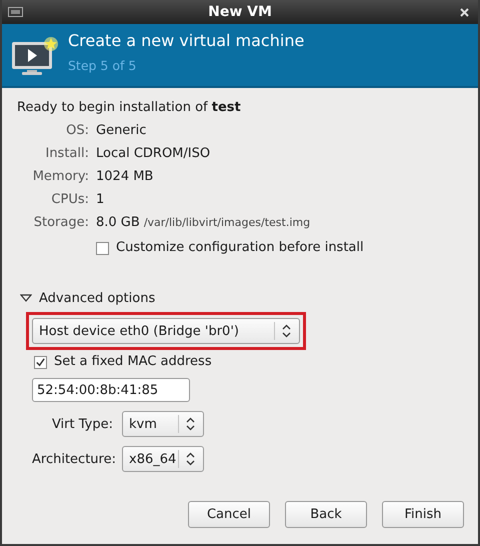  Describe the element at coordinates (100, 199) in the screenshot. I see `field-value: 1` at that location.